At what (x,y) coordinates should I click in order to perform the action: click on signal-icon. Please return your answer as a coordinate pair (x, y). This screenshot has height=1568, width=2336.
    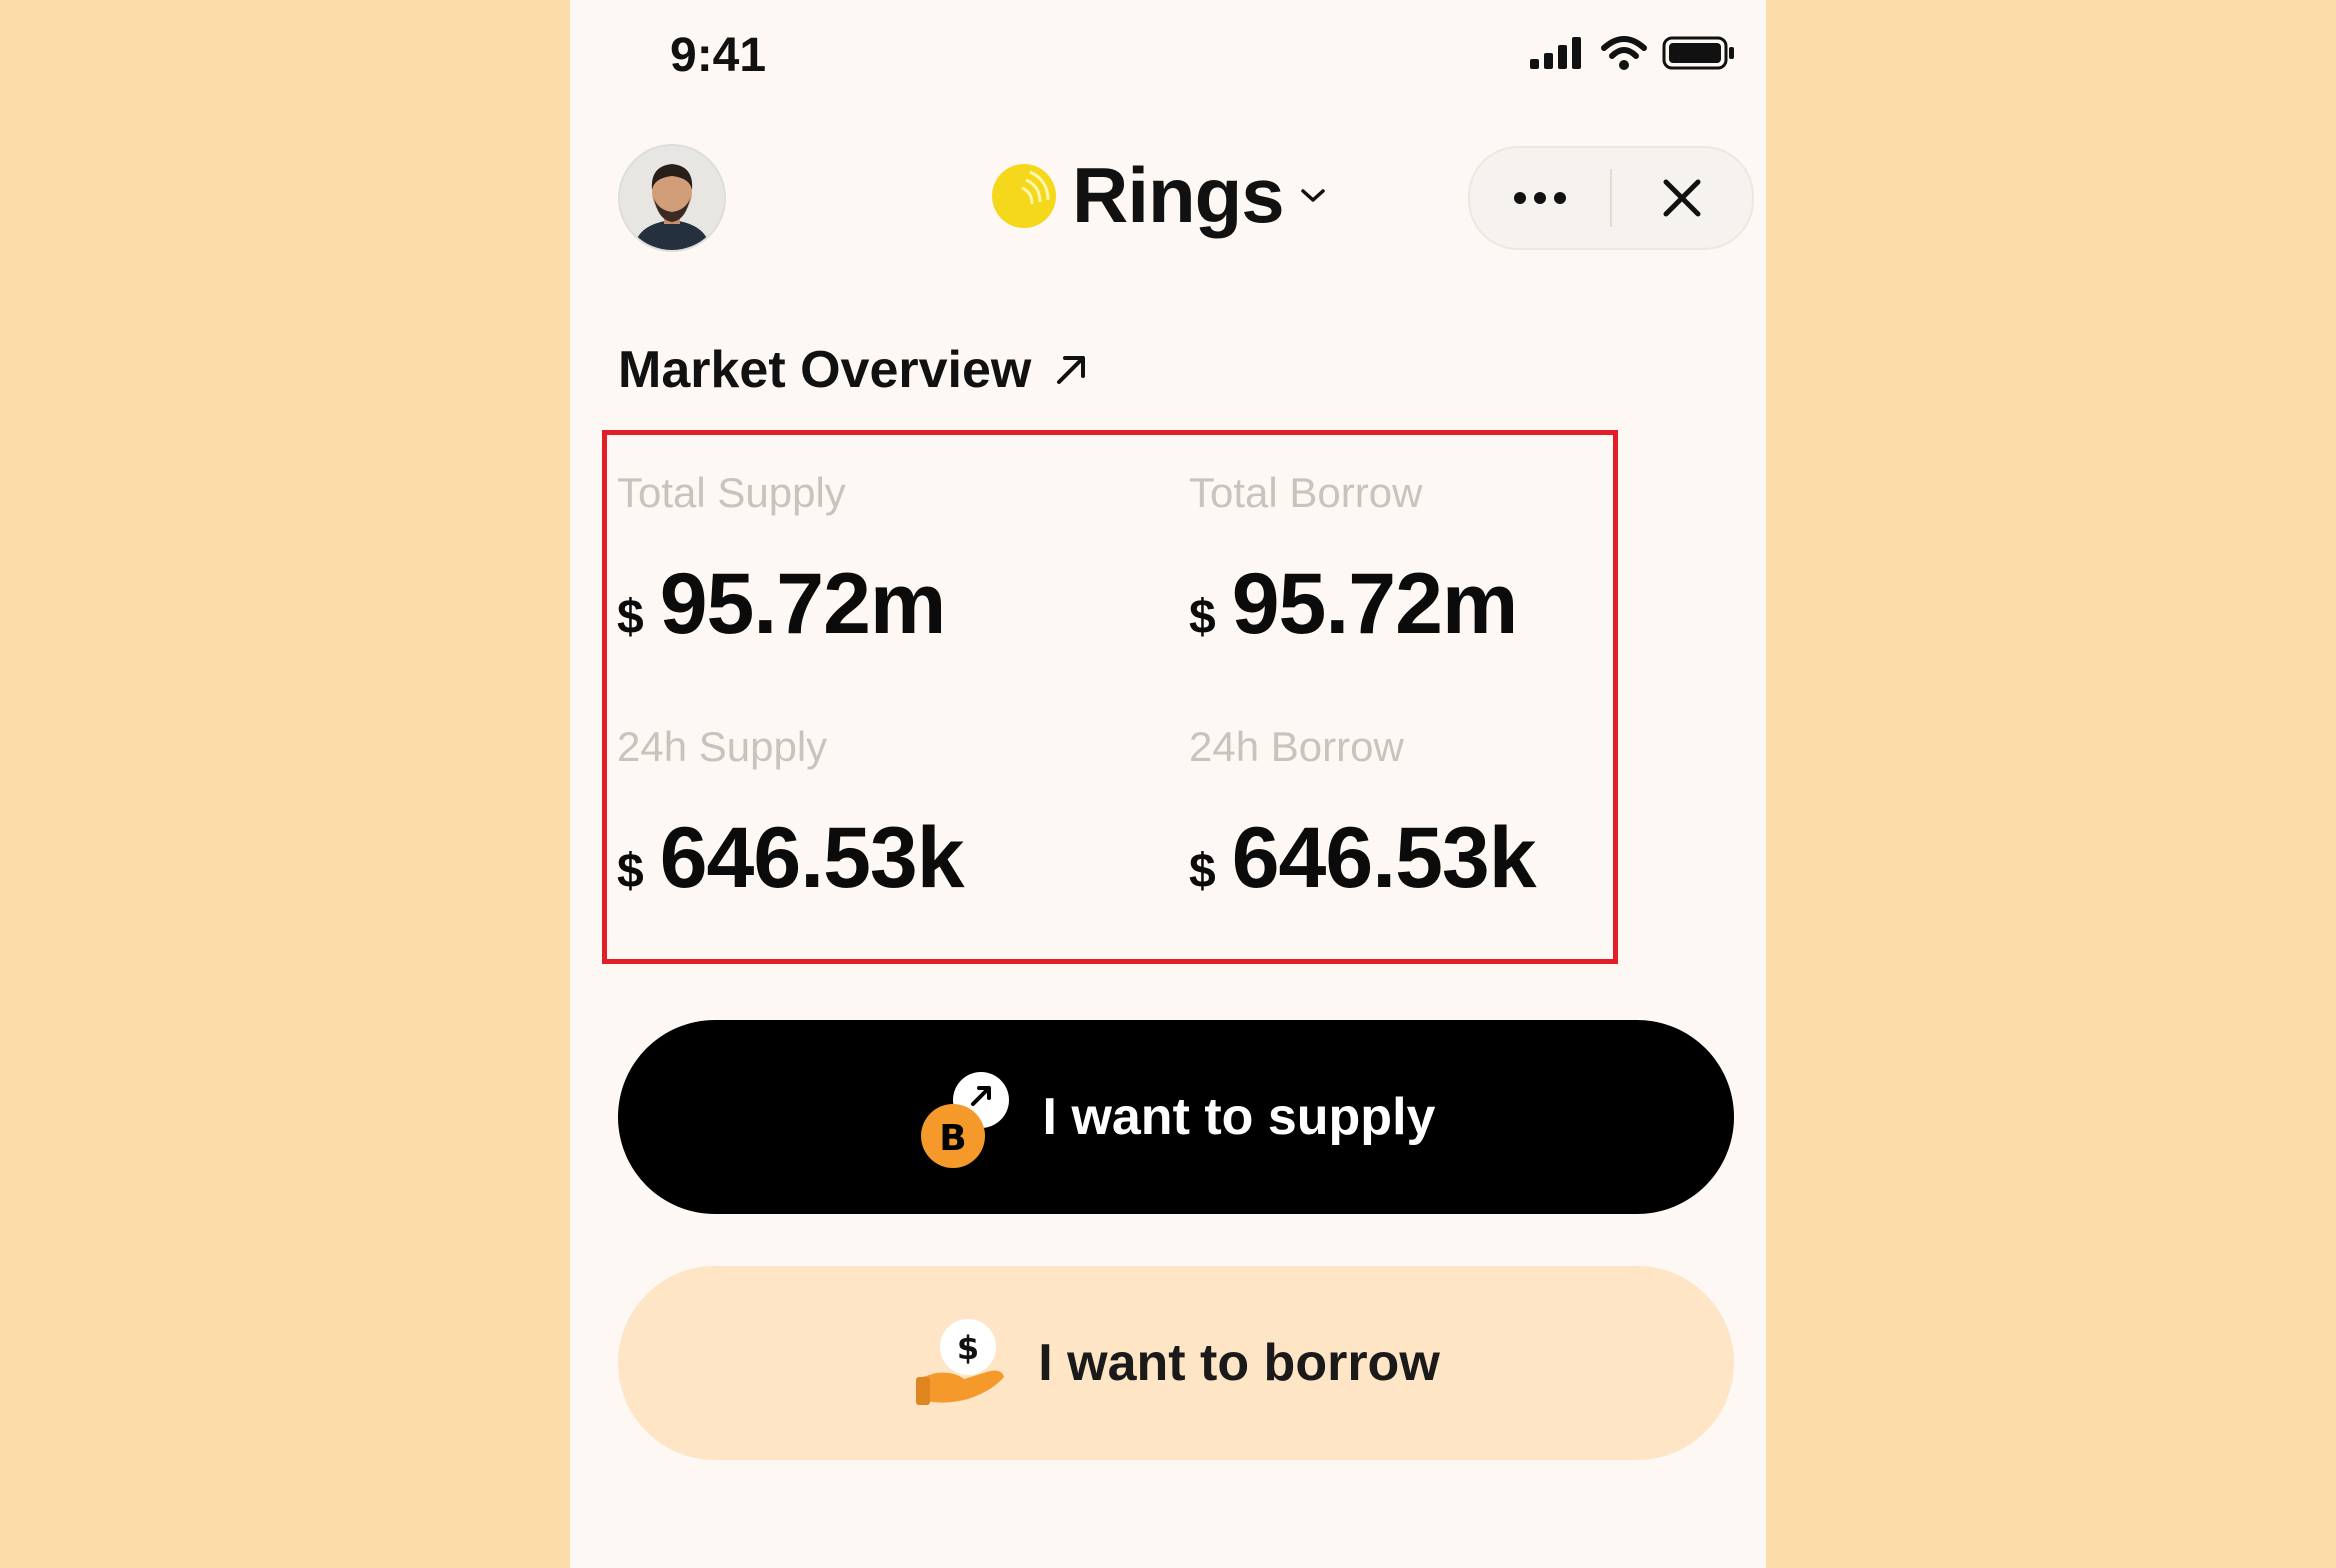
    Looking at the image, I should click on (1555, 53).